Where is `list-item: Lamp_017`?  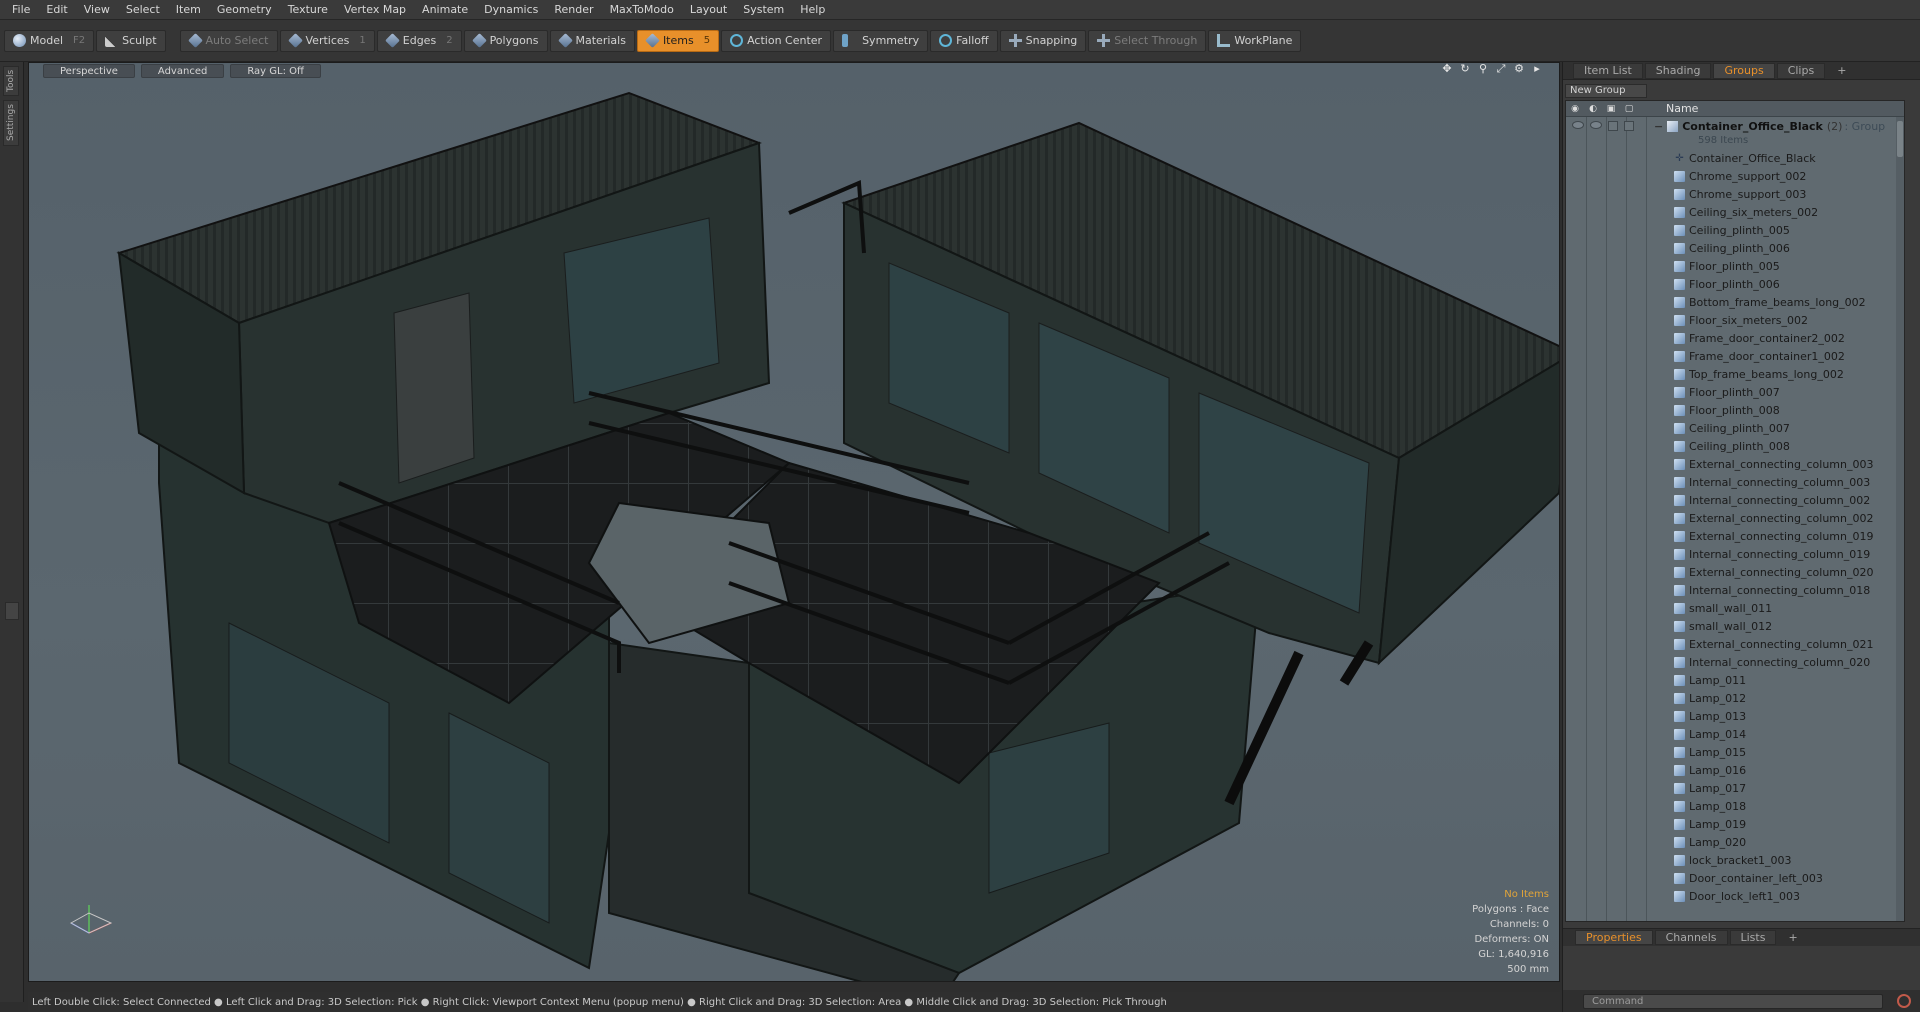
list-item: Lamp_017 is located at coordinates (1735, 788).